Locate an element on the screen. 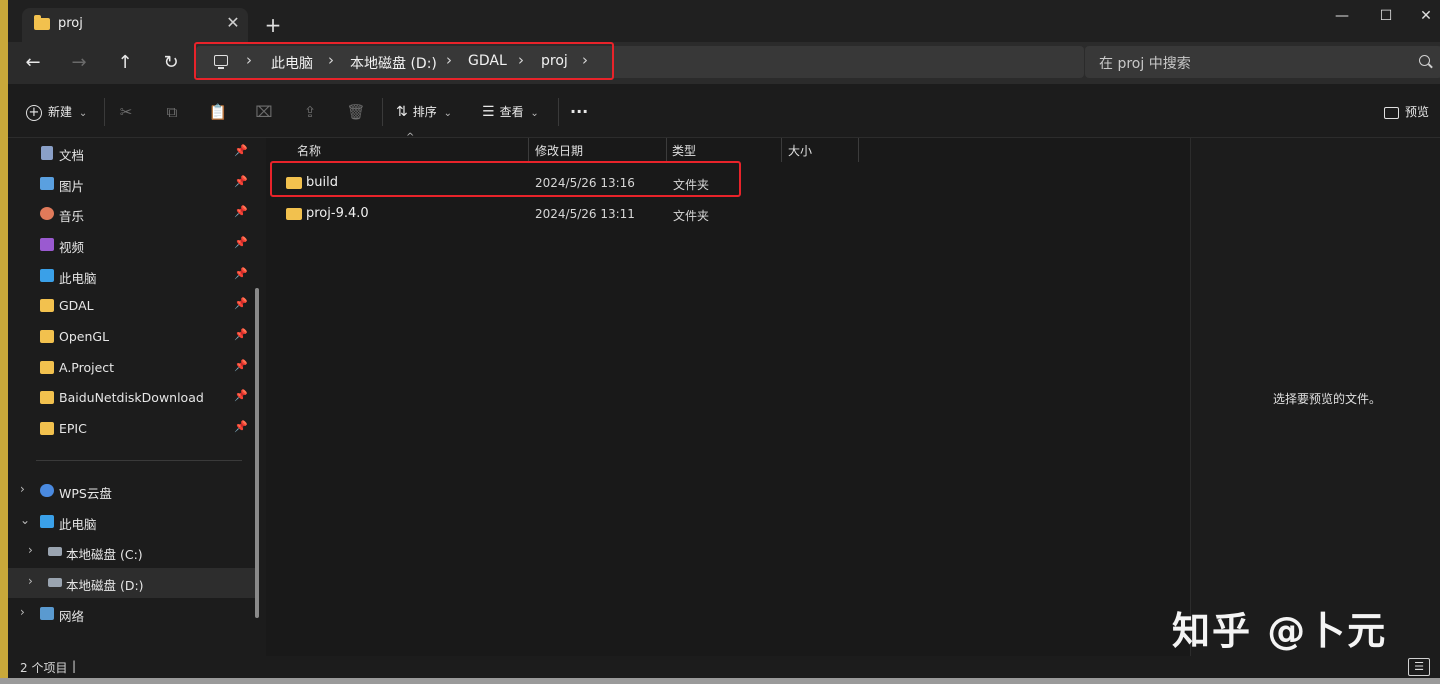 This screenshot has width=1440, height=684. sidebar-item-label: BaiduNetdiskDownload is located at coordinates (131, 397).